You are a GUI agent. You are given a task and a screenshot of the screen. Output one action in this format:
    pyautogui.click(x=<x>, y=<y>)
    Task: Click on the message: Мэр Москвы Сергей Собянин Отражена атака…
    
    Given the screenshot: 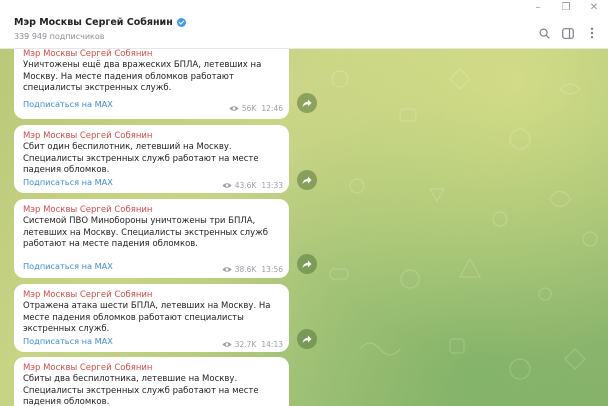 What is the action you would take?
    pyautogui.click(x=168, y=319)
    